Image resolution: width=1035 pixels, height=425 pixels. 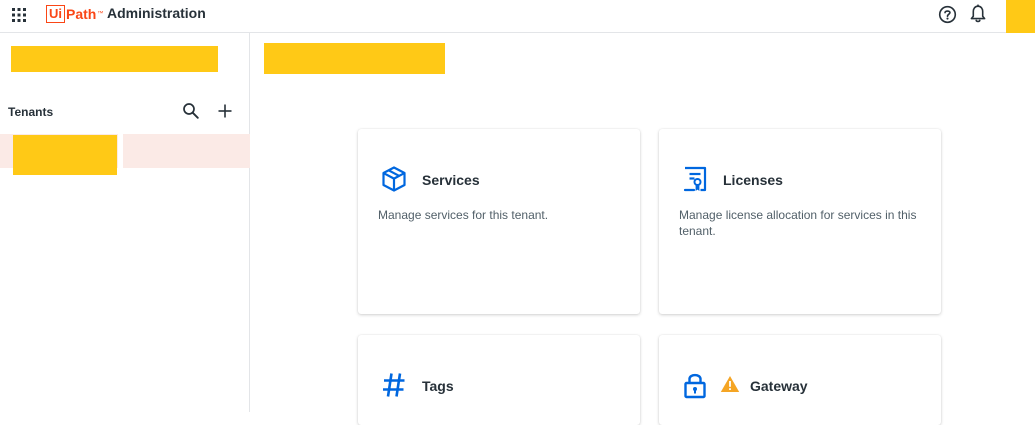 I want to click on logo-text: Path, so click(x=81, y=14).